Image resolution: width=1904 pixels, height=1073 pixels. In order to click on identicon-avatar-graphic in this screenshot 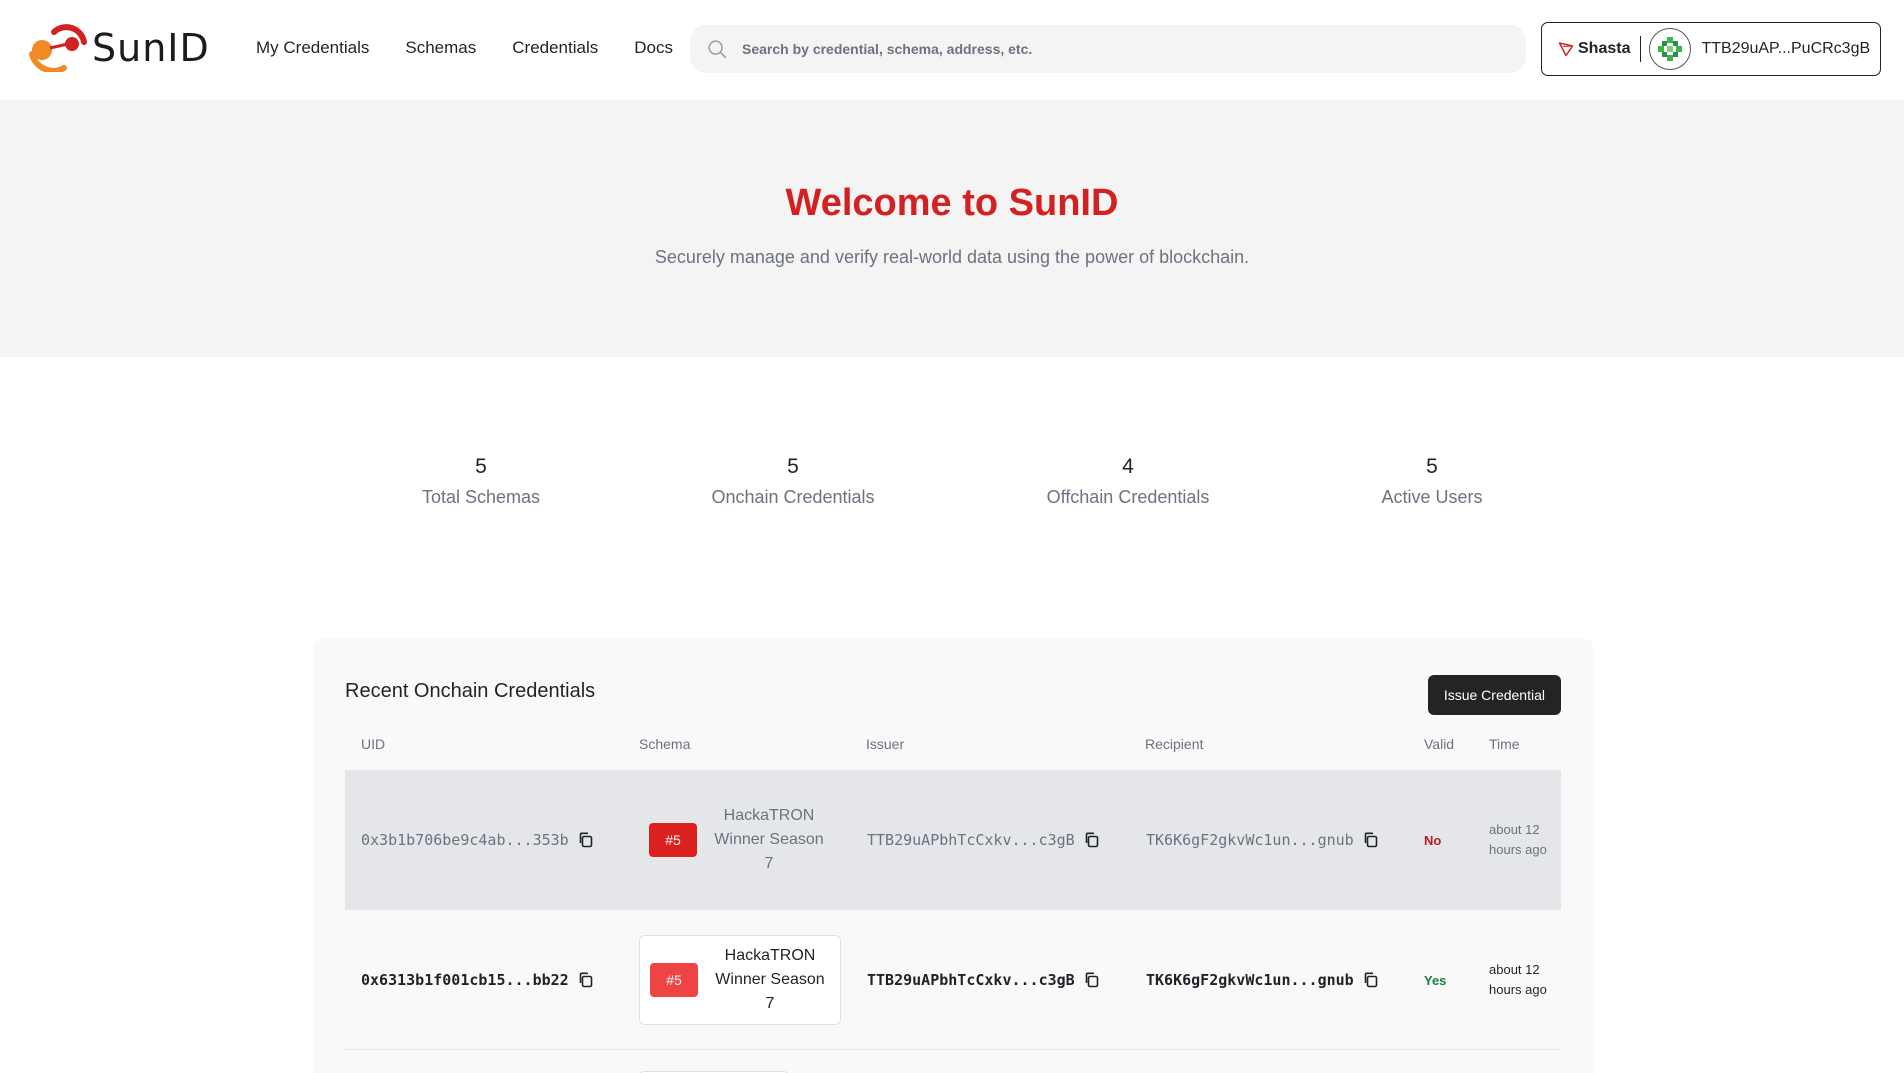, I will do `click(1670, 49)`.